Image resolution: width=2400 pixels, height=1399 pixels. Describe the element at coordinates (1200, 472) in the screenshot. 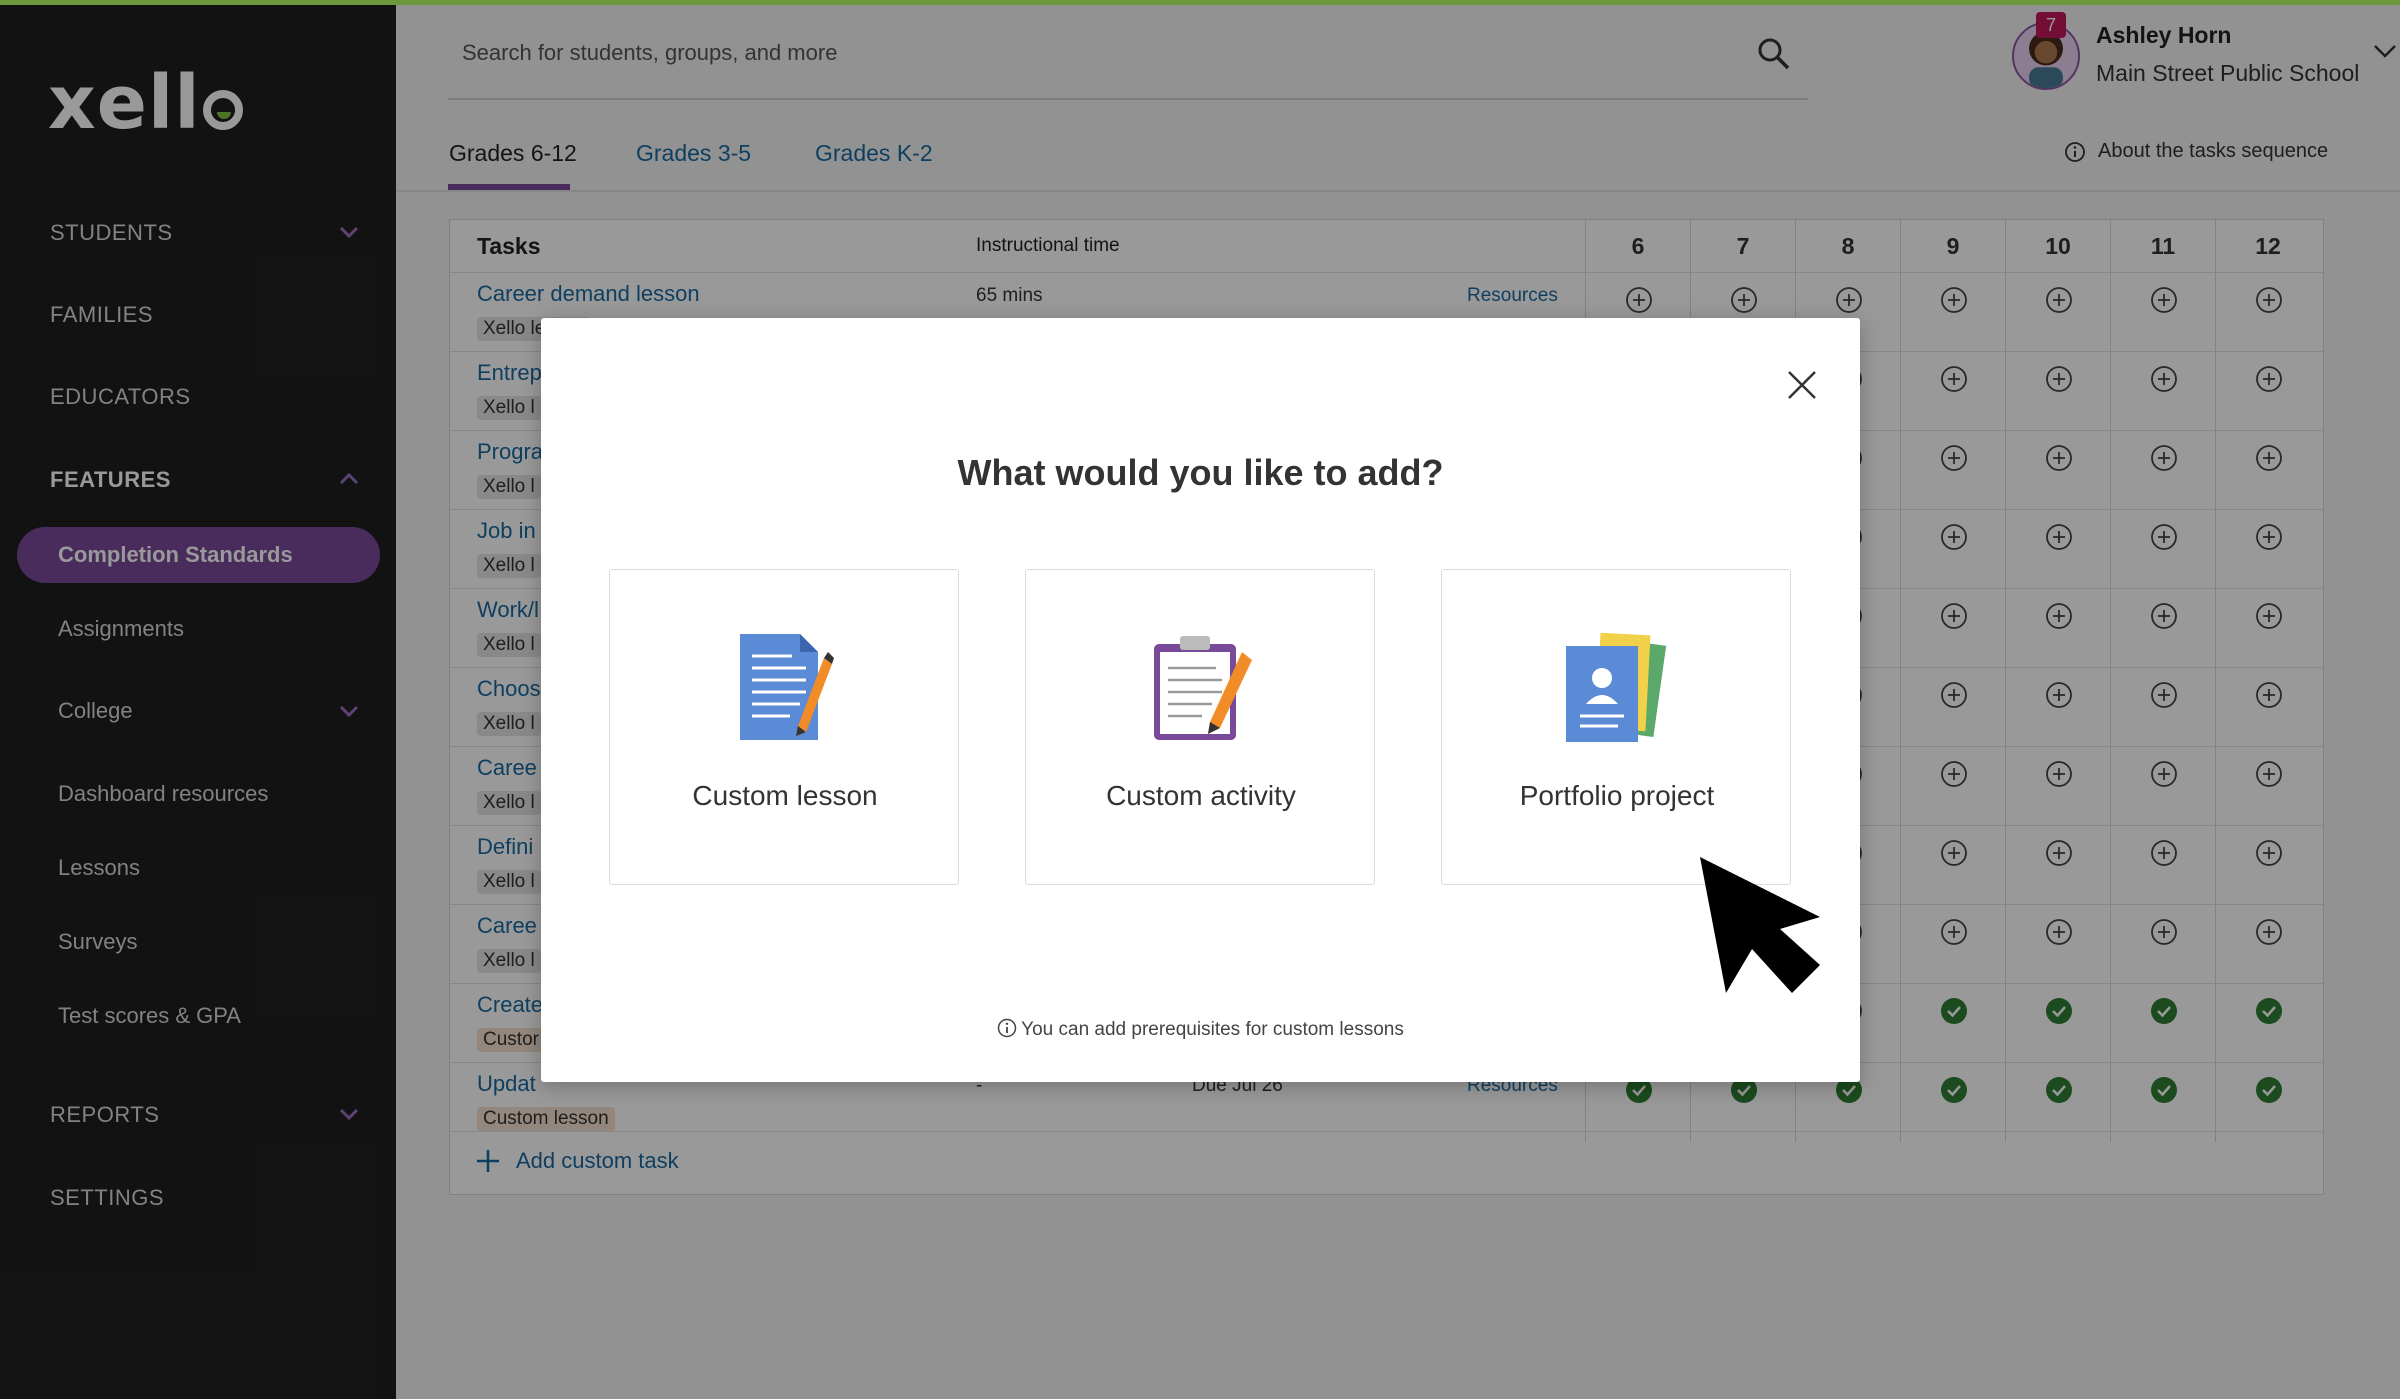

I see `modal-title: What would you like to add?` at that location.